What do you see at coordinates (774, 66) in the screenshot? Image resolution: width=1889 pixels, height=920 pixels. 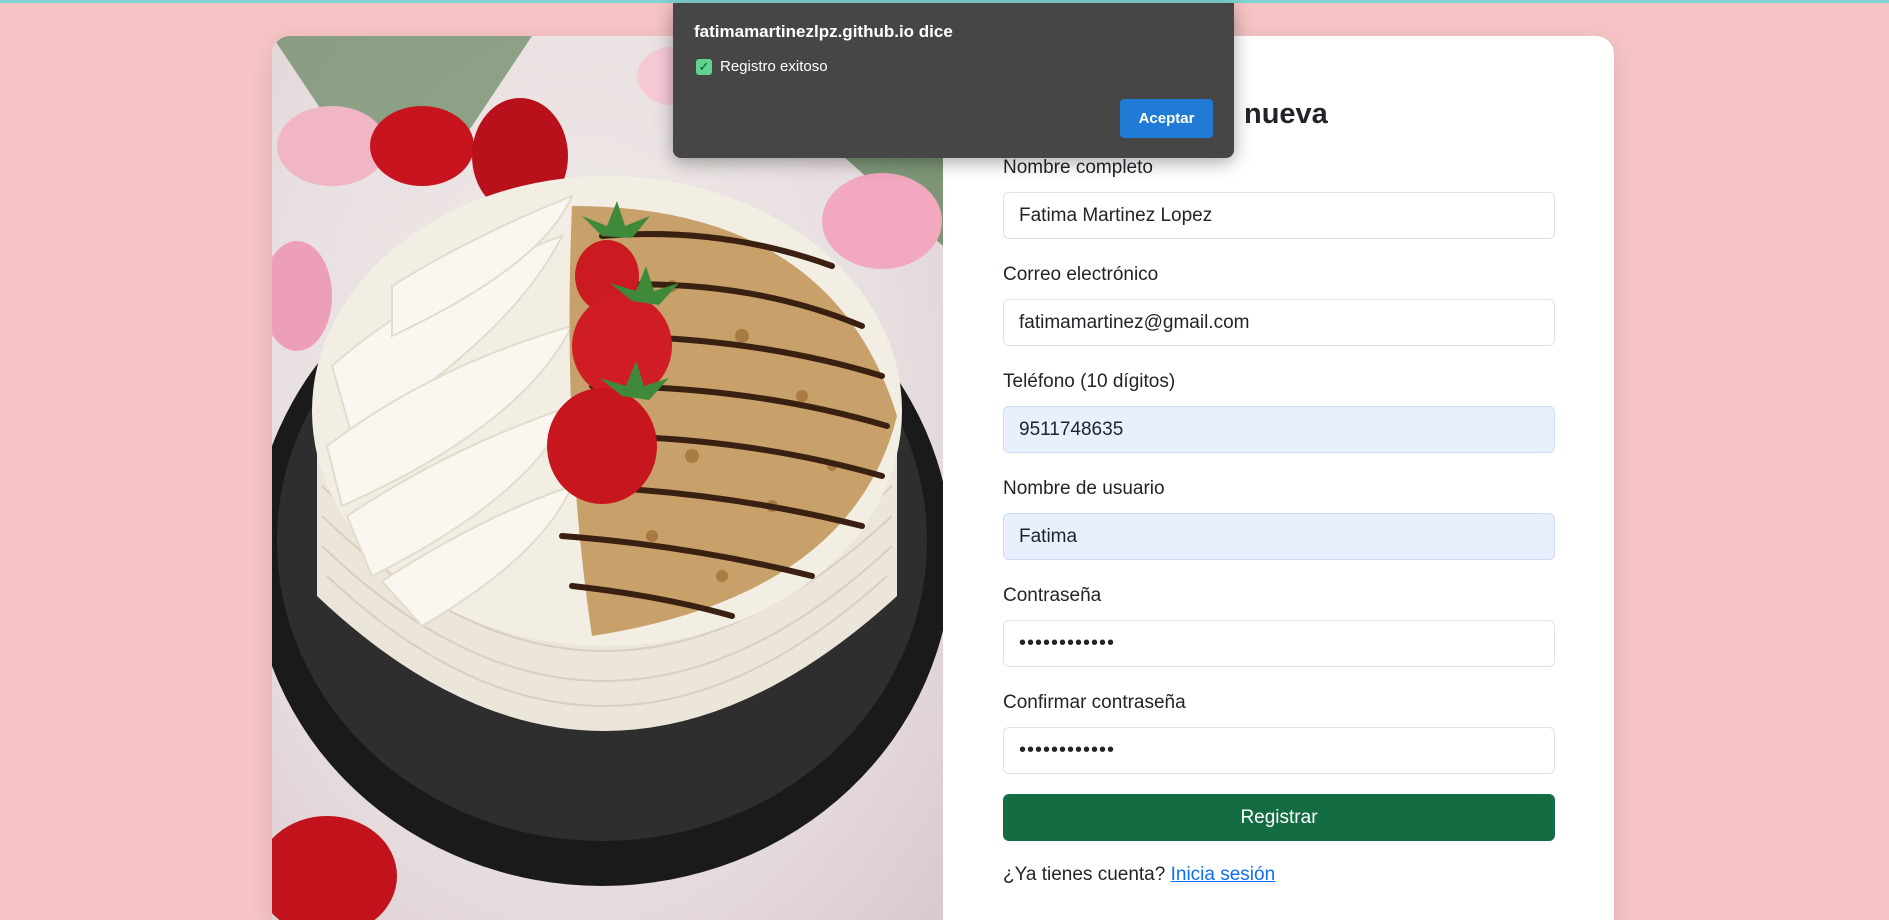 I see `dialog-message-text: Registro exitoso` at bounding box center [774, 66].